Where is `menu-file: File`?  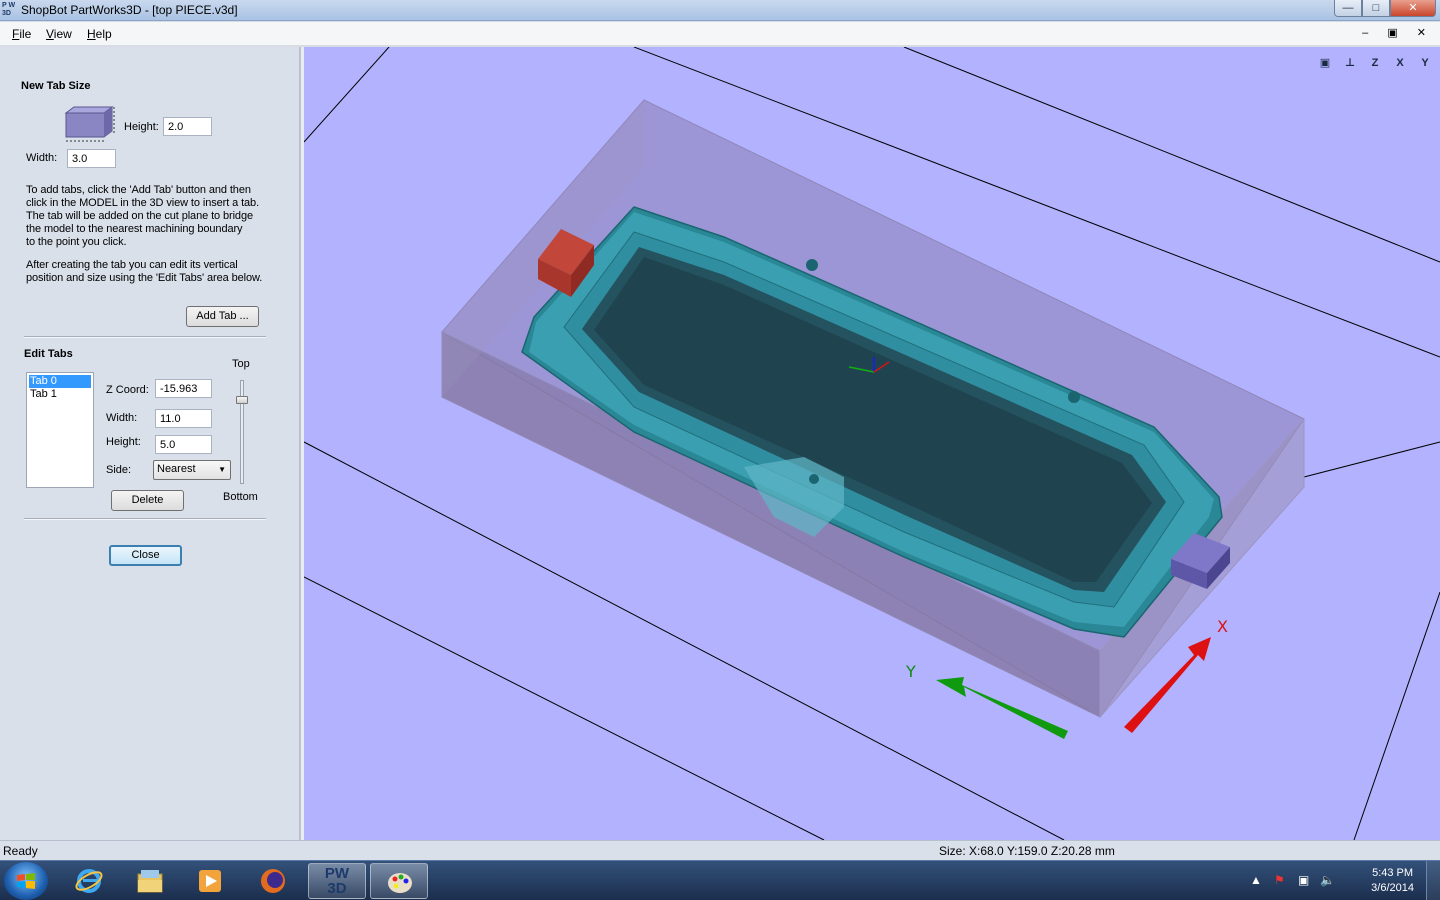
menu-file: File is located at coordinates (21, 34).